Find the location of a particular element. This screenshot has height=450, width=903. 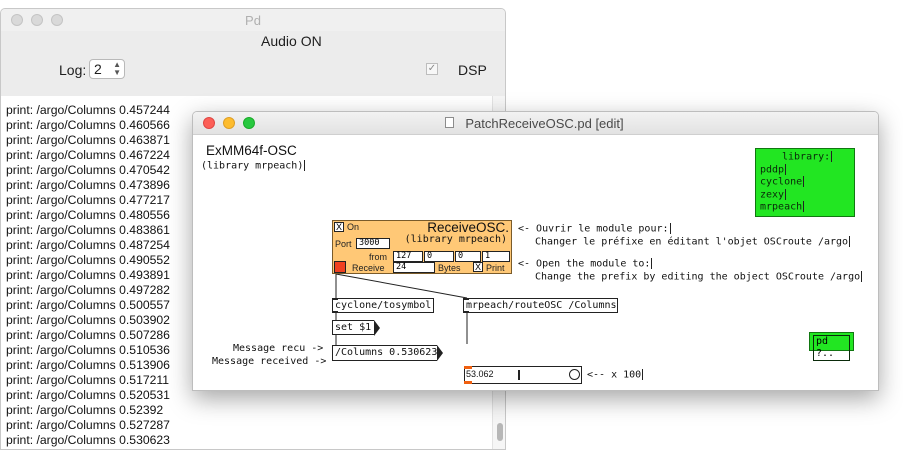

library-line: cyclone is located at coordinates (782, 182).